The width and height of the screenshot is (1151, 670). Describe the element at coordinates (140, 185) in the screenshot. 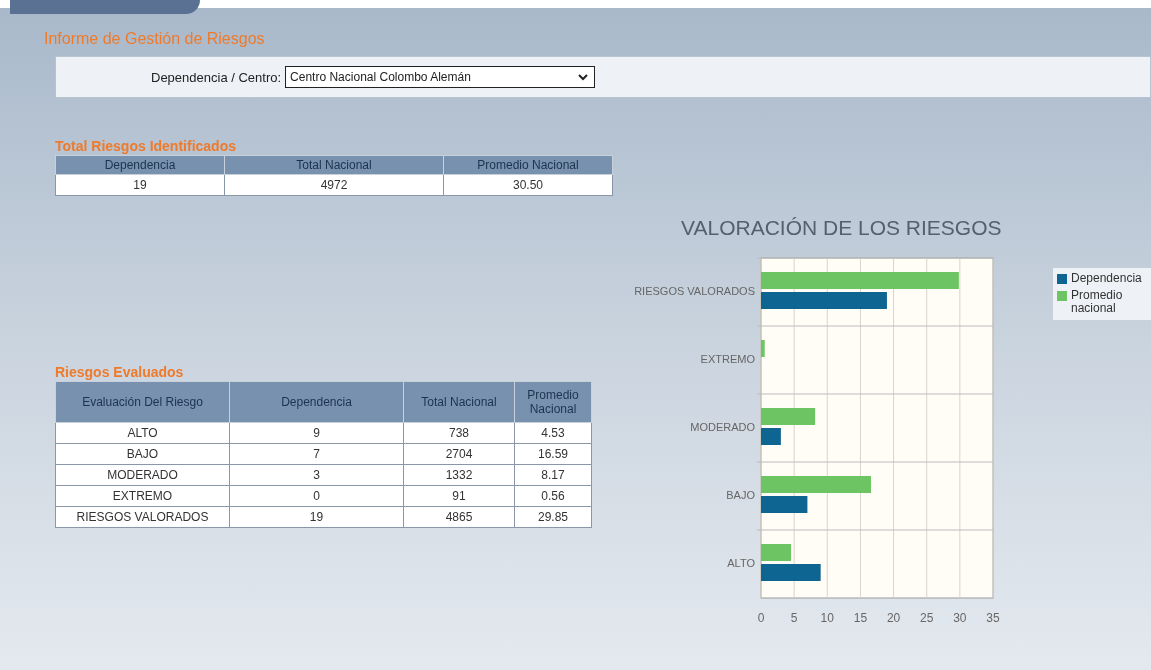

I see `table-cell: 19` at that location.